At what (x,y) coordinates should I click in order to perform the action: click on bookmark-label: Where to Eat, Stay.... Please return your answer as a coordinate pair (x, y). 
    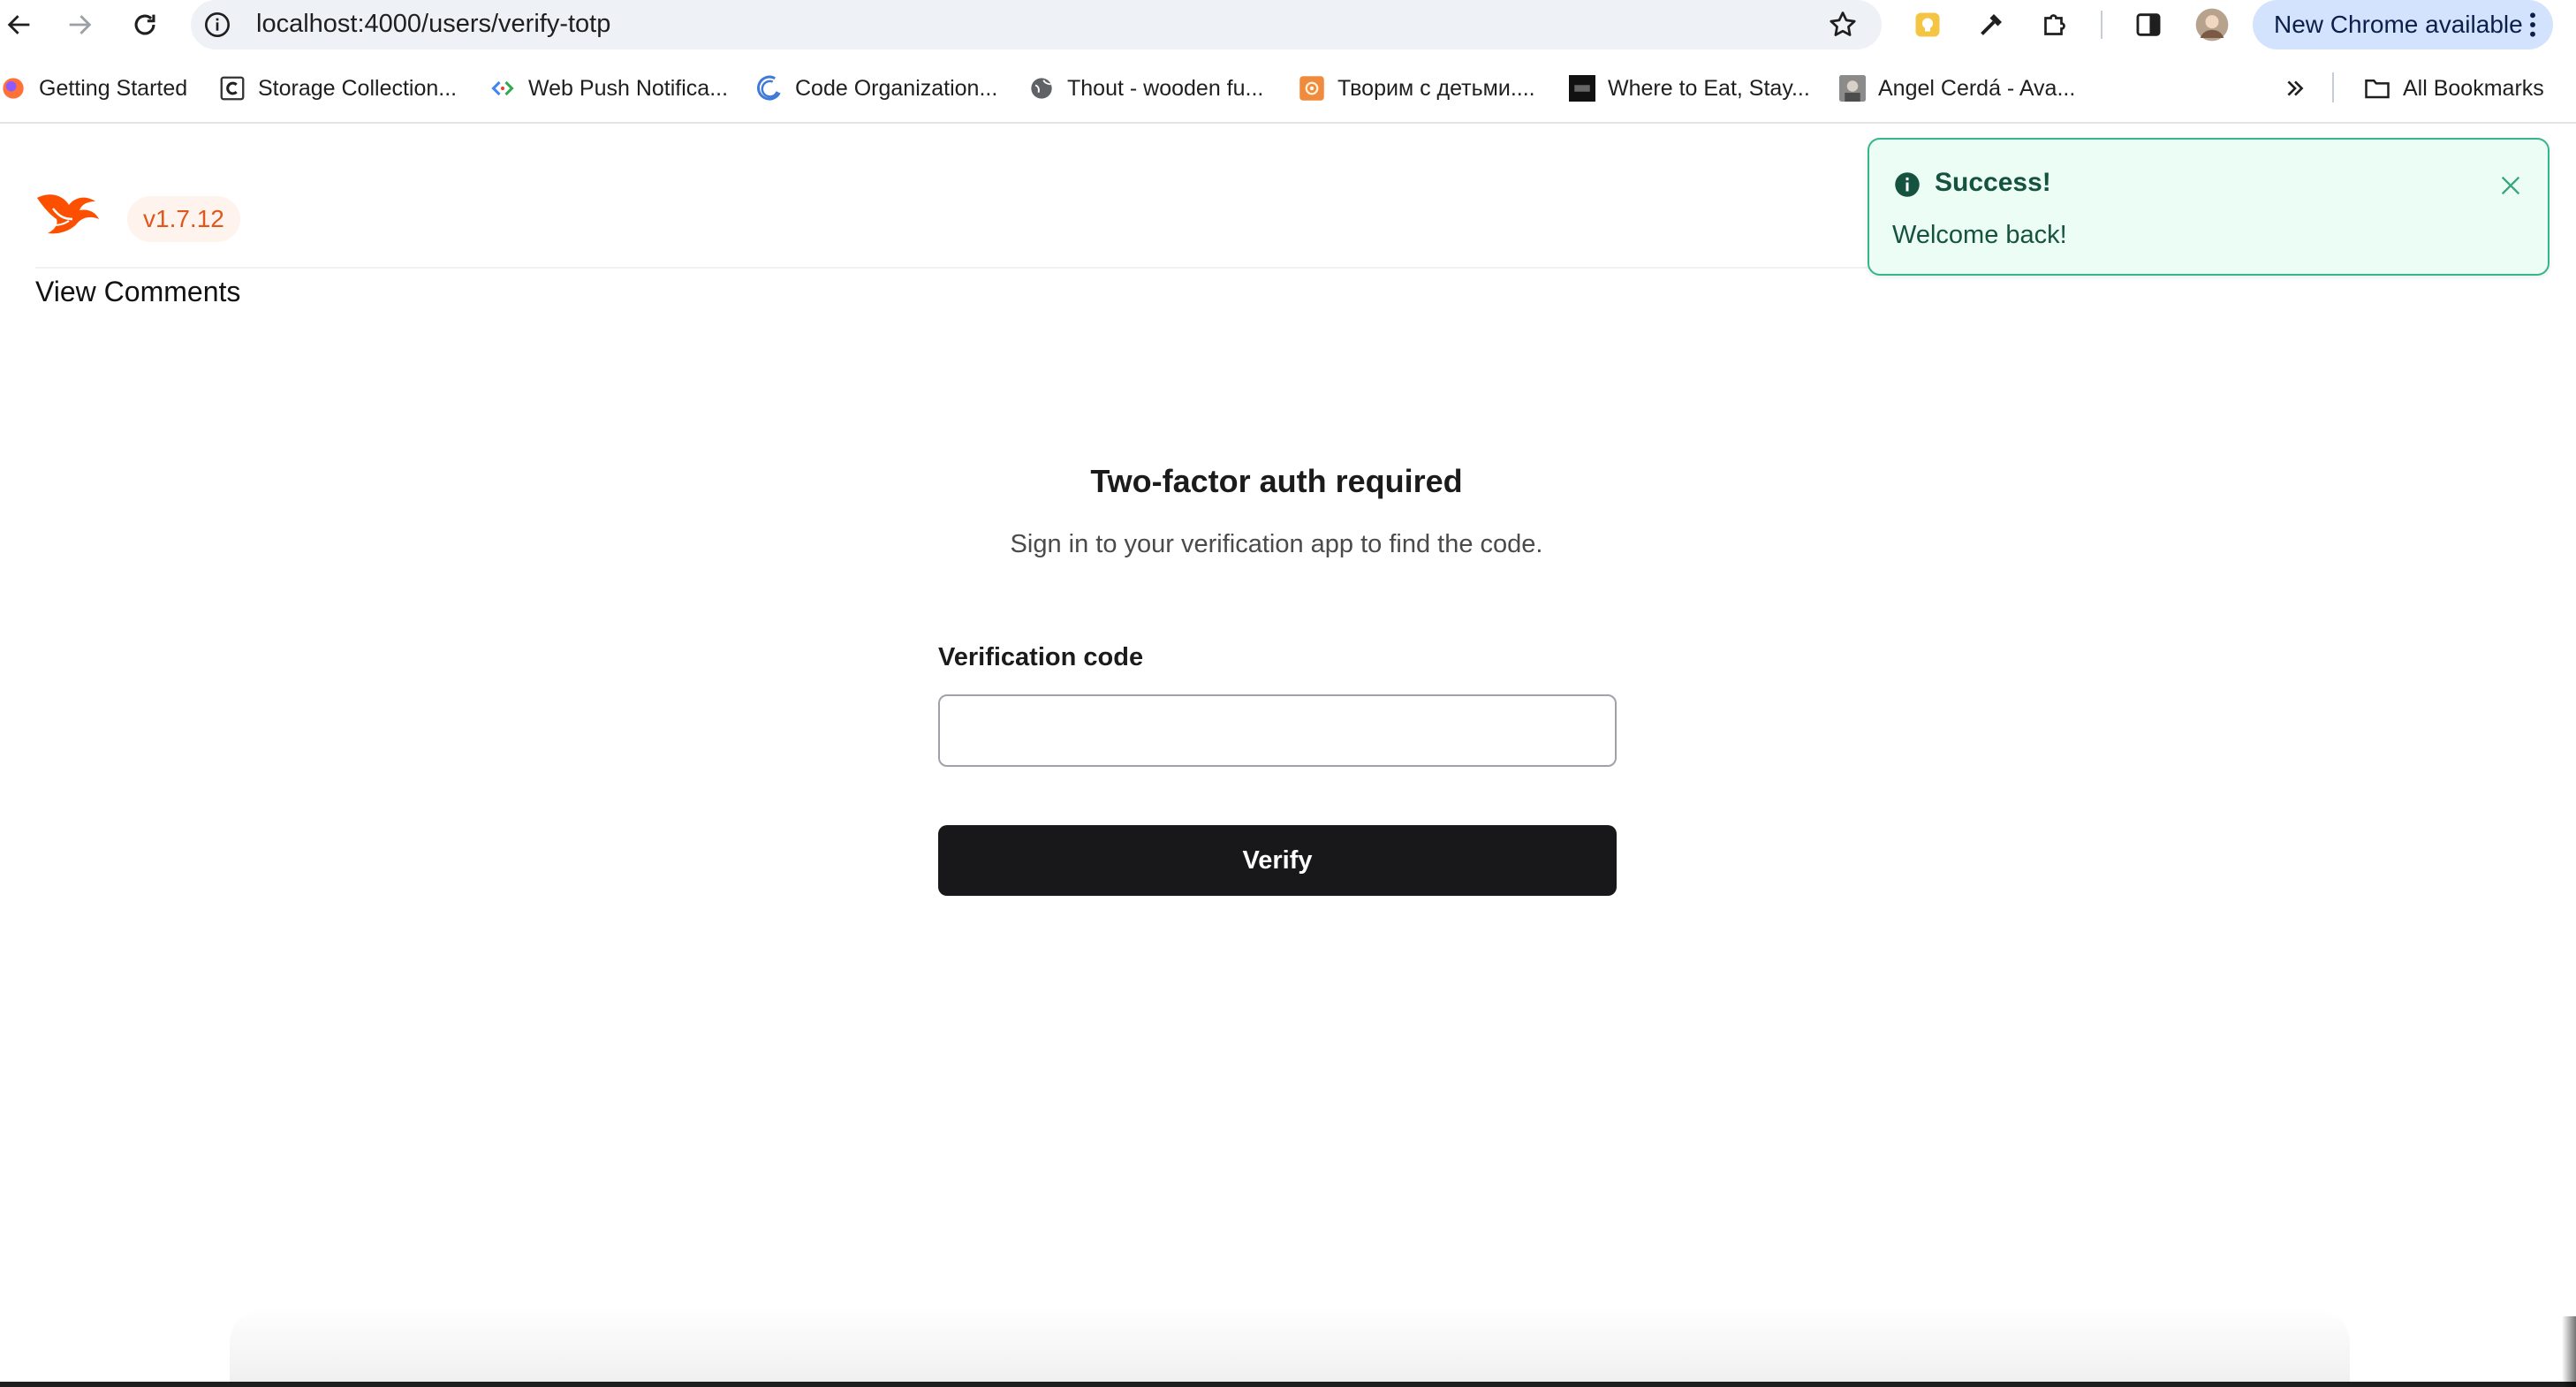
    Looking at the image, I should click on (1709, 88).